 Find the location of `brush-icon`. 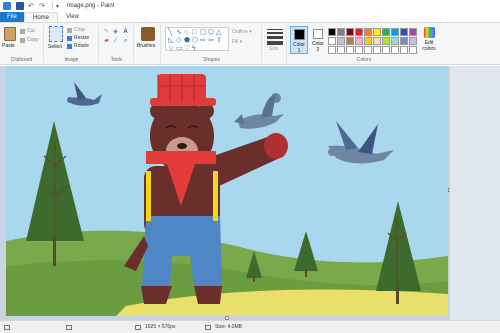

brush-icon is located at coordinates (148, 34).